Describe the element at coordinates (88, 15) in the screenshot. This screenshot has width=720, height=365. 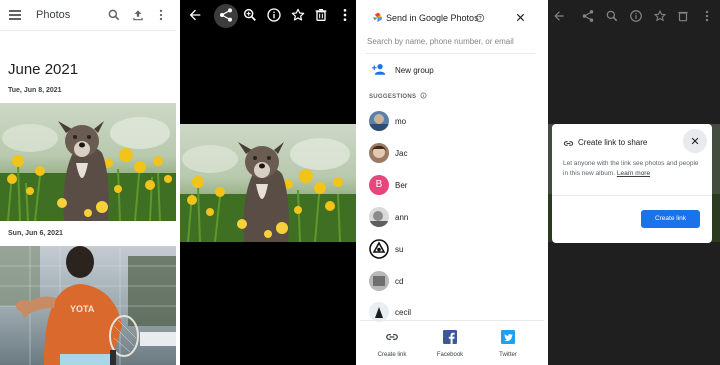
I see `top-app-bar: Photos` at that location.